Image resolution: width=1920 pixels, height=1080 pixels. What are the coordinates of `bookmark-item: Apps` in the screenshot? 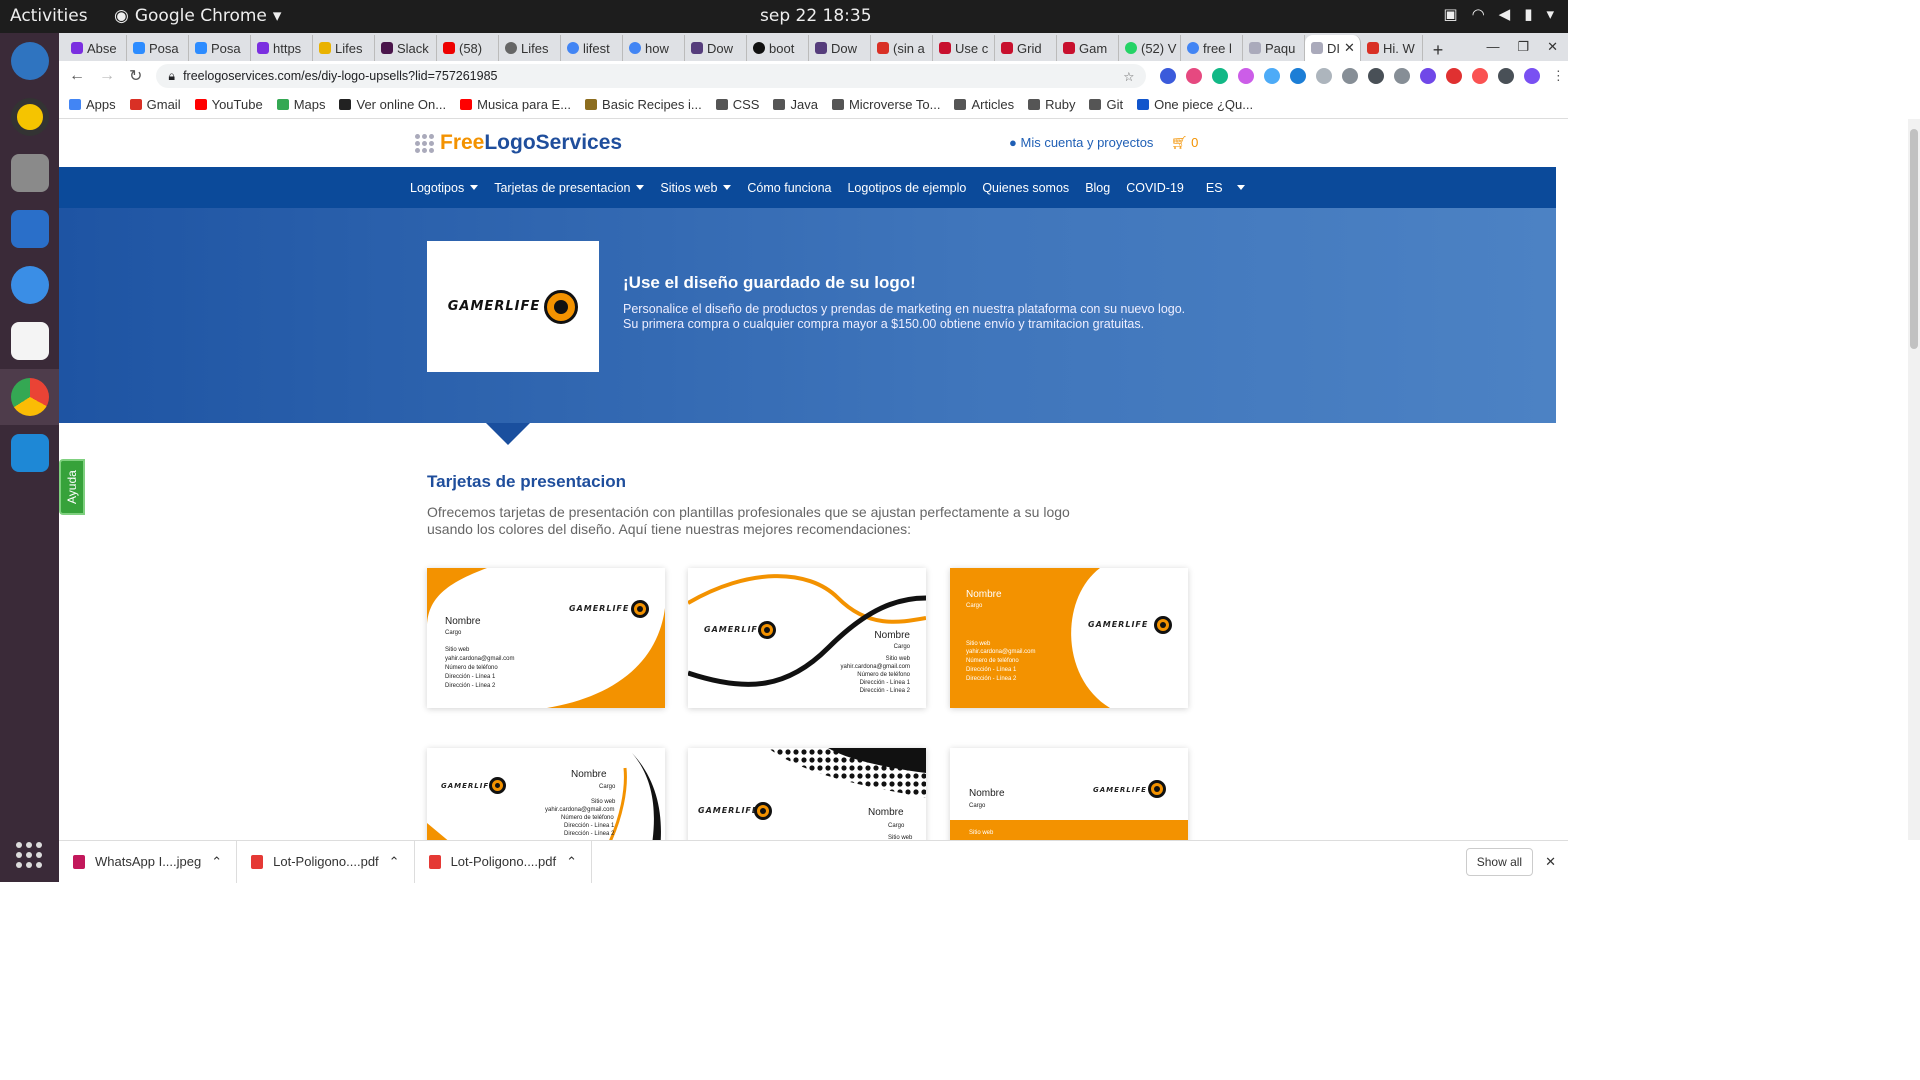 It's located at (92, 104).